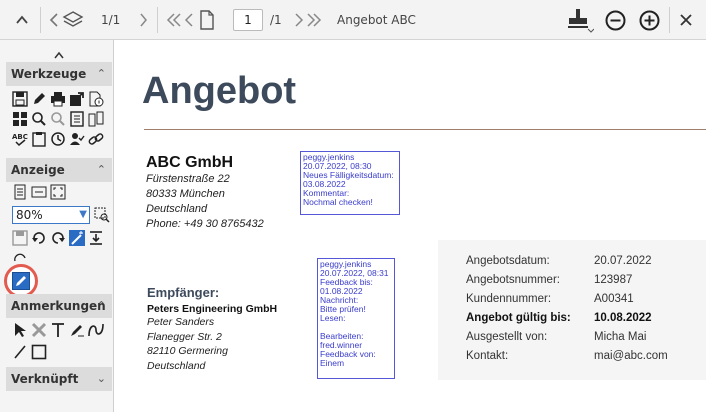 The width and height of the screenshot is (706, 412). What do you see at coordinates (77, 99) in the screenshot?
I see `share-icon` at bounding box center [77, 99].